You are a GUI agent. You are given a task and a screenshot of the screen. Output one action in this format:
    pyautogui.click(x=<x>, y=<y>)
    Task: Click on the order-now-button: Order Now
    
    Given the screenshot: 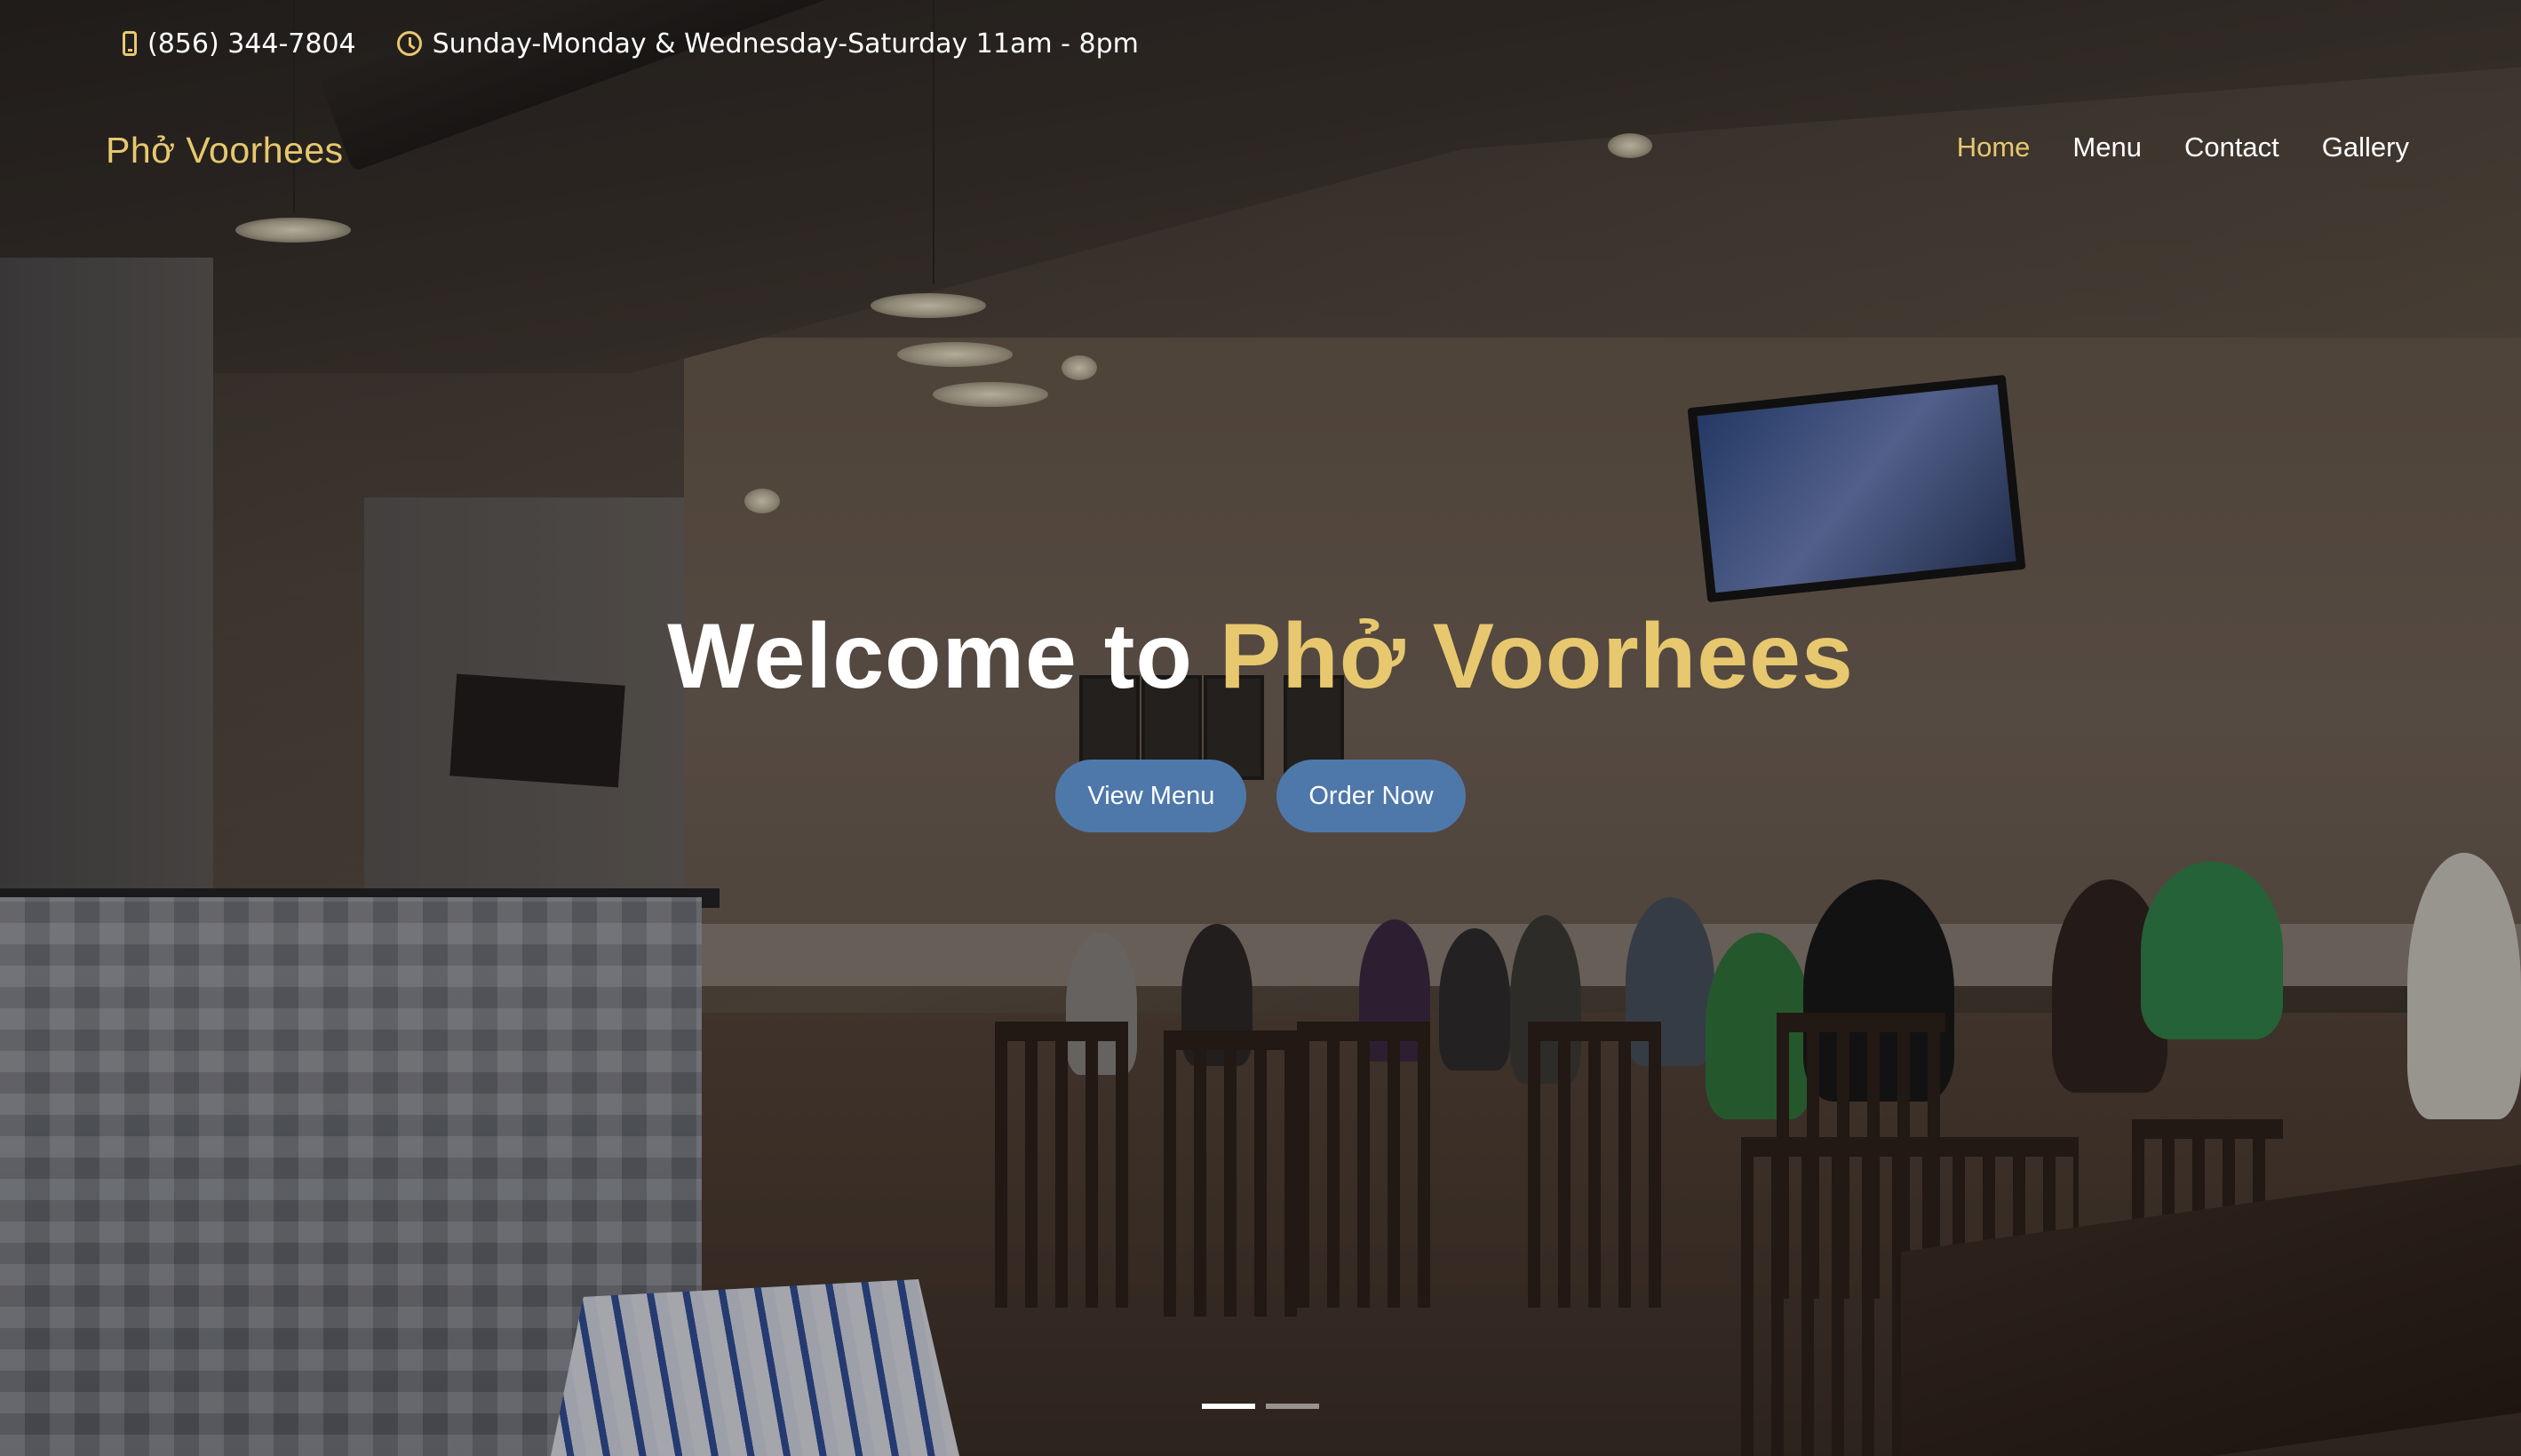 What is the action you would take?
    pyautogui.click(x=1371, y=796)
    